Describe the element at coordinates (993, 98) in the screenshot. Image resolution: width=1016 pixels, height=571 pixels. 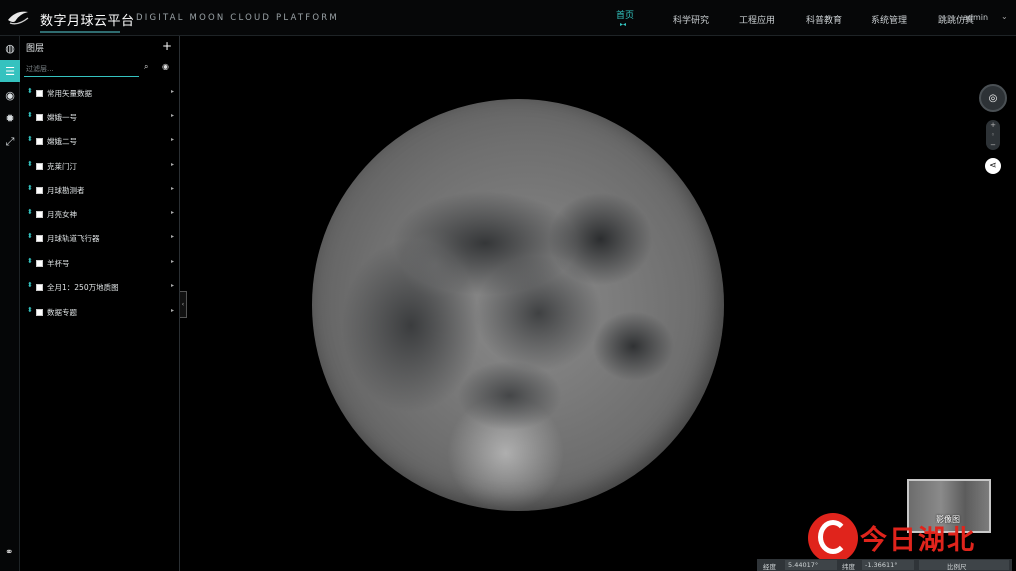
I see `compass-icon: ◎` at that location.